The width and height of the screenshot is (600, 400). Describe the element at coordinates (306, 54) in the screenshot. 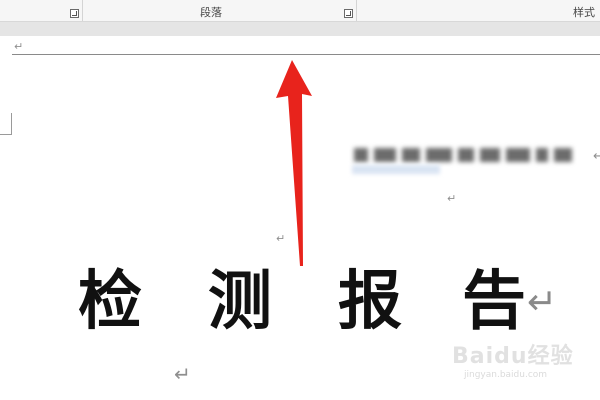

I see `header-boundary-line` at that location.